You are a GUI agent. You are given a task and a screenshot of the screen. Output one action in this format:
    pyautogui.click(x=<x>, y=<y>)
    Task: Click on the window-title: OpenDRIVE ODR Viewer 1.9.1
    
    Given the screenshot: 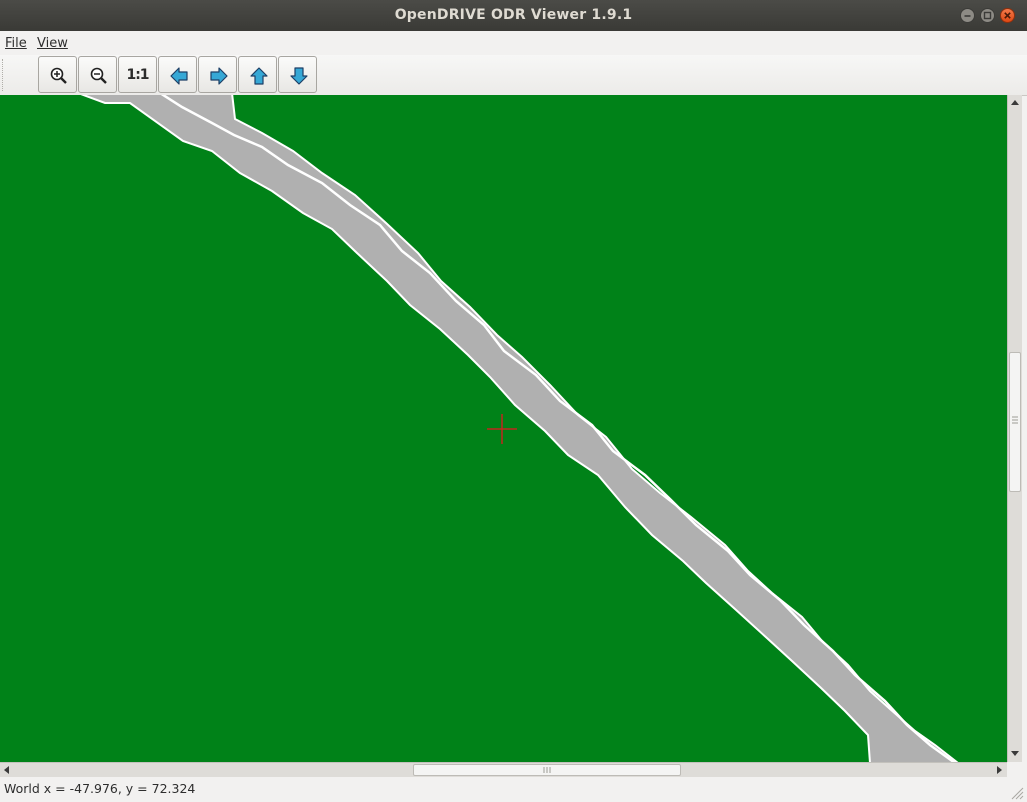 What is the action you would take?
    pyautogui.click(x=513, y=15)
    